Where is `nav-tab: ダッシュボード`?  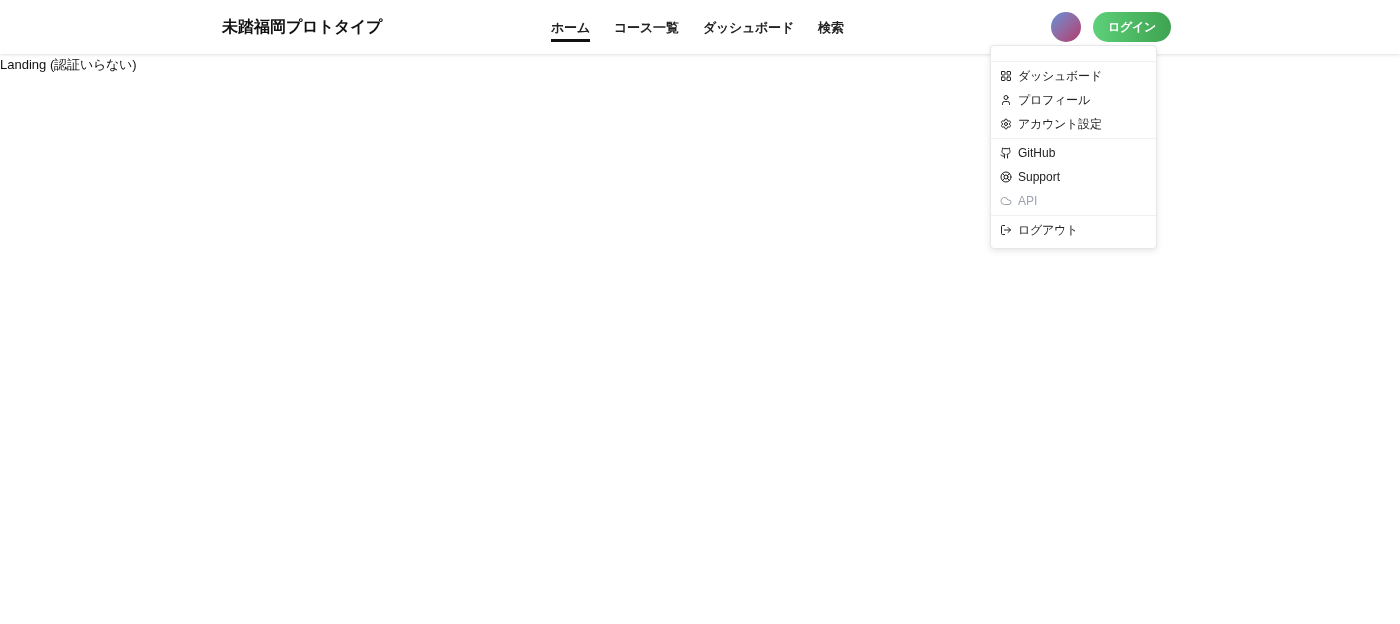 nav-tab: ダッシュボード is located at coordinates (748, 27).